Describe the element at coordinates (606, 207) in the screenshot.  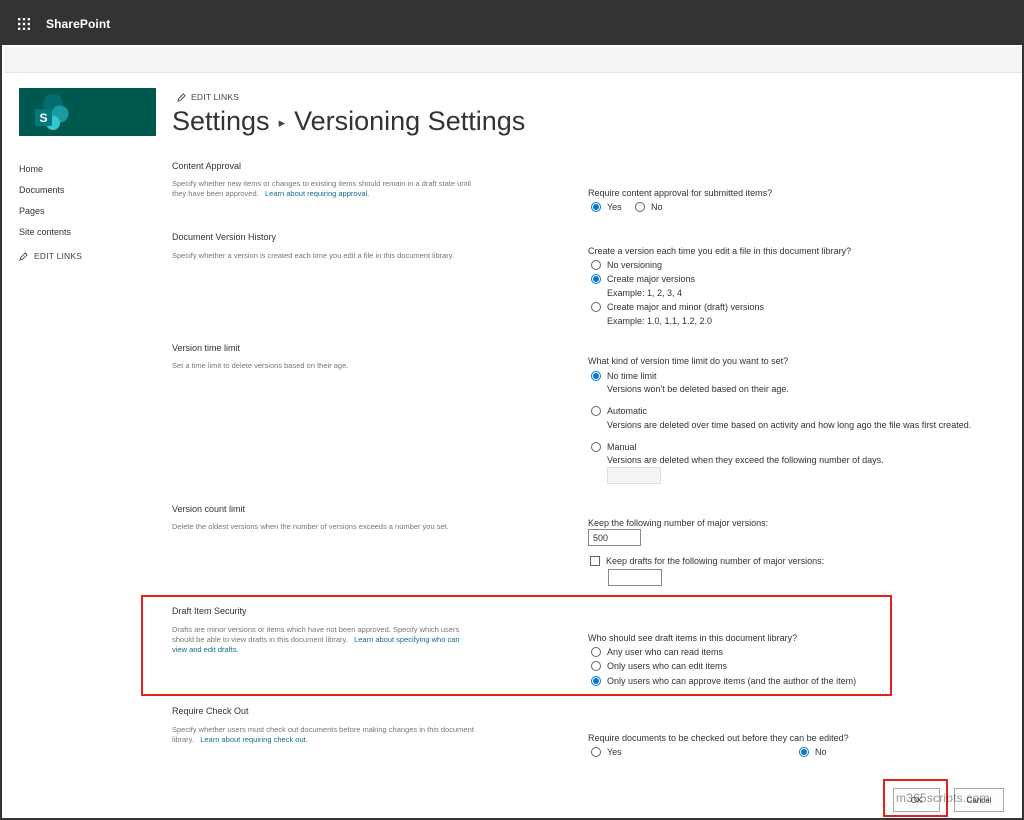
I see `approval-yes-option: Yes` at that location.